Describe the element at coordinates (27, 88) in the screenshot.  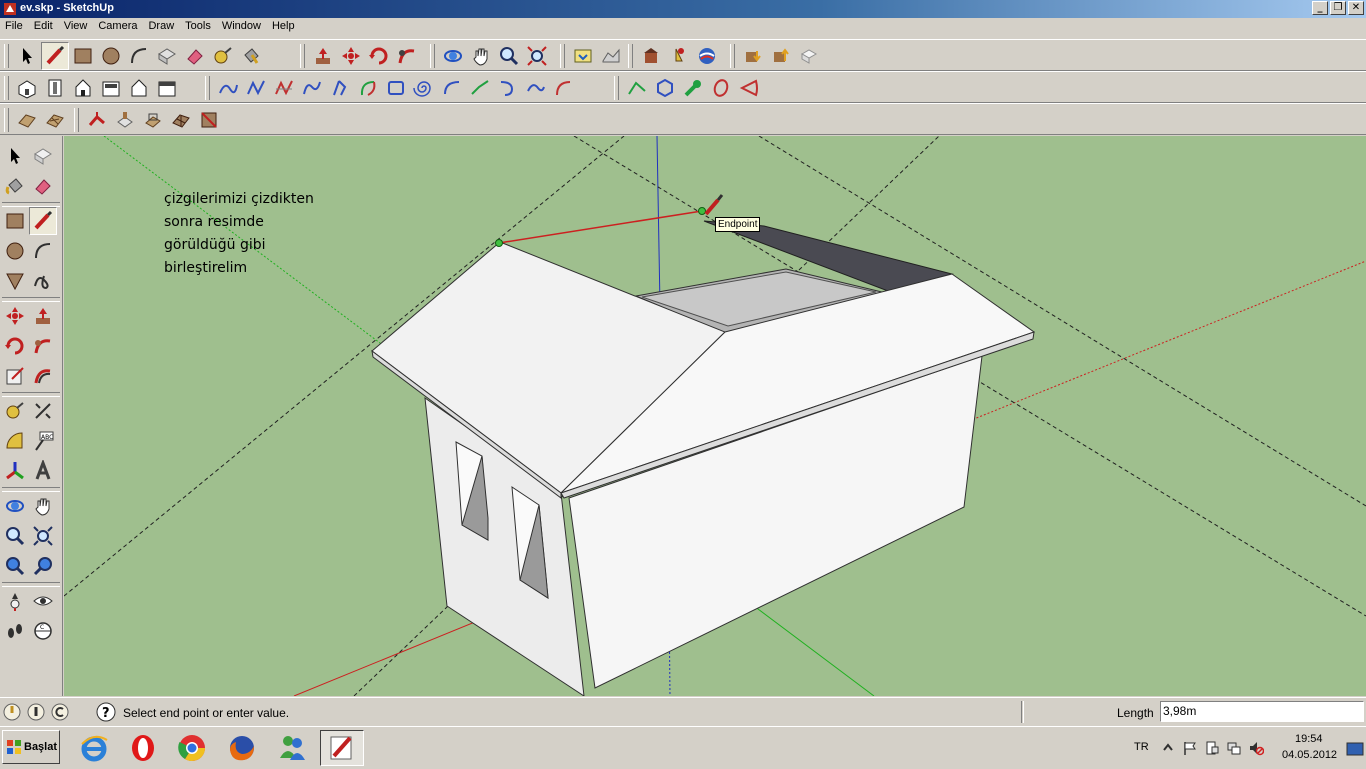
I see `iso-view-icon` at that location.